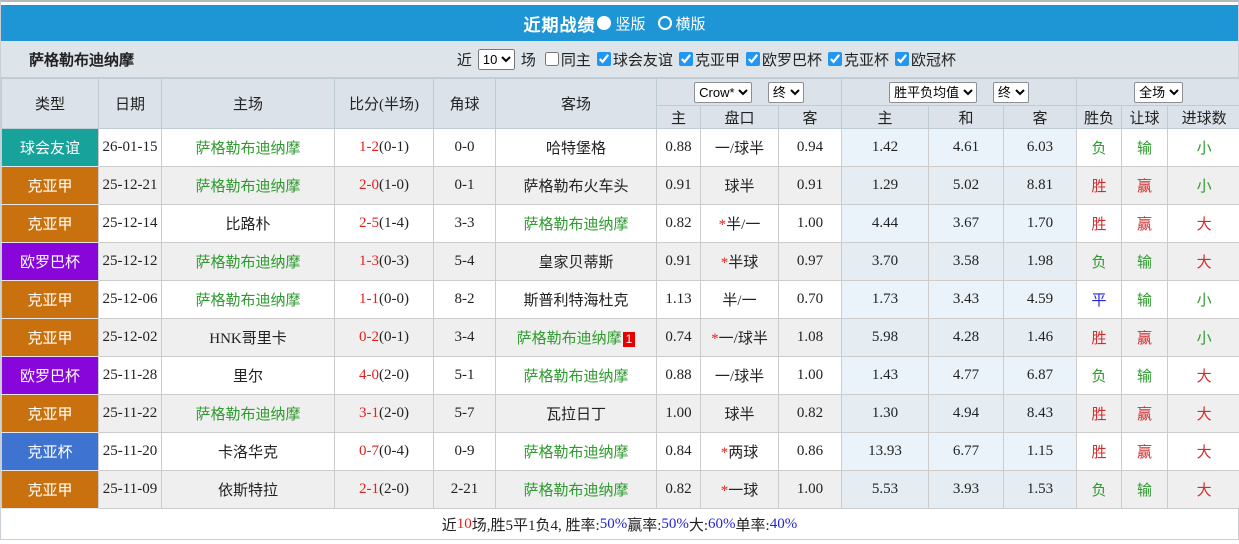 Image resolution: width=1239 pixels, height=544 pixels. What do you see at coordinates (130, 489) in the screenshot?
I see `match-date: 25-11-09` at bounding box center [130, 489].